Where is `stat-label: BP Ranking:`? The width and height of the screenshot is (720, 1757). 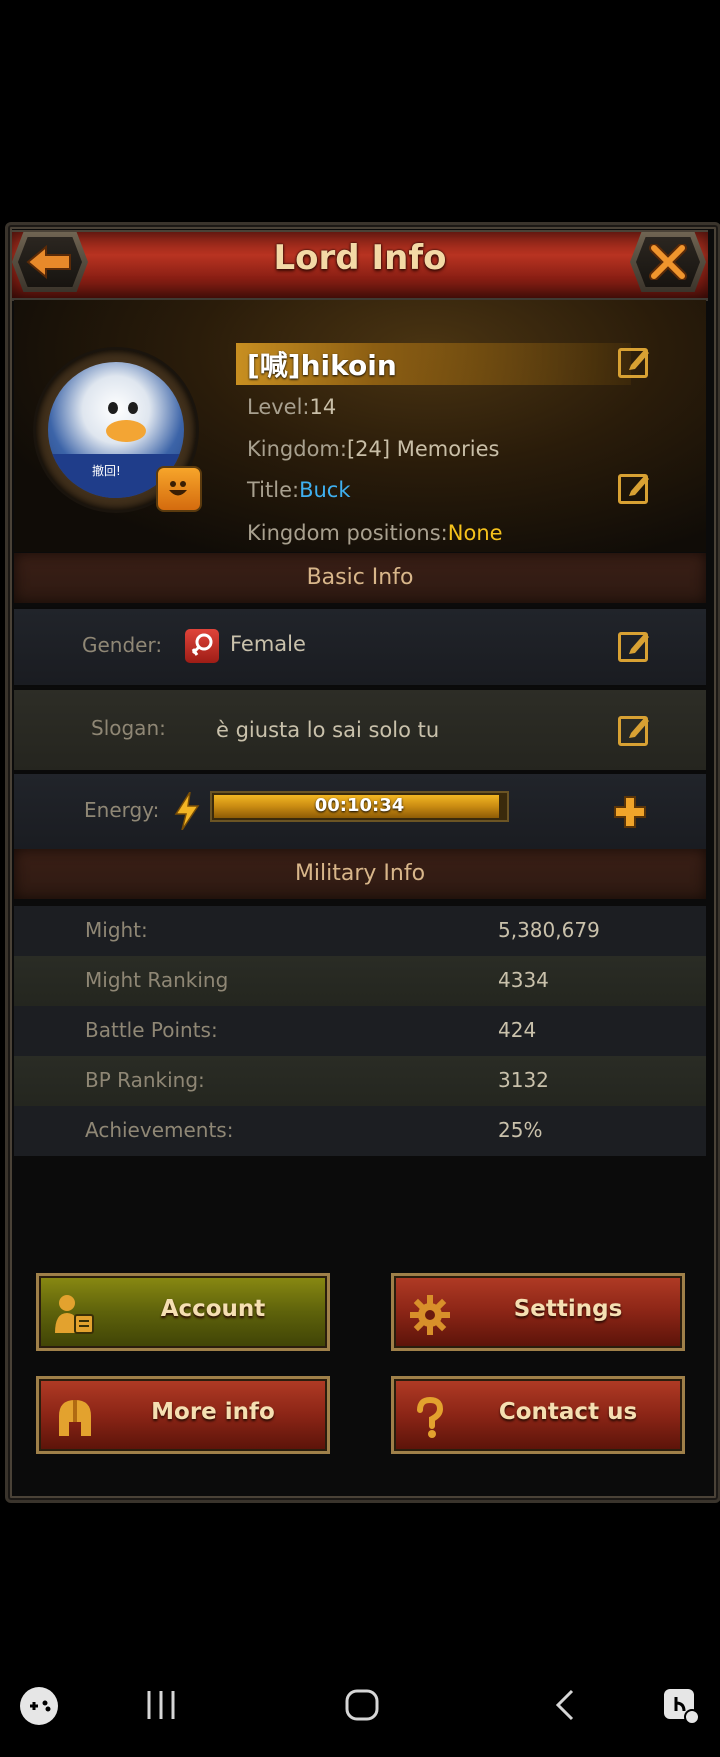
stat-label: BP Ranking: is located at coordinates (145, 1080).